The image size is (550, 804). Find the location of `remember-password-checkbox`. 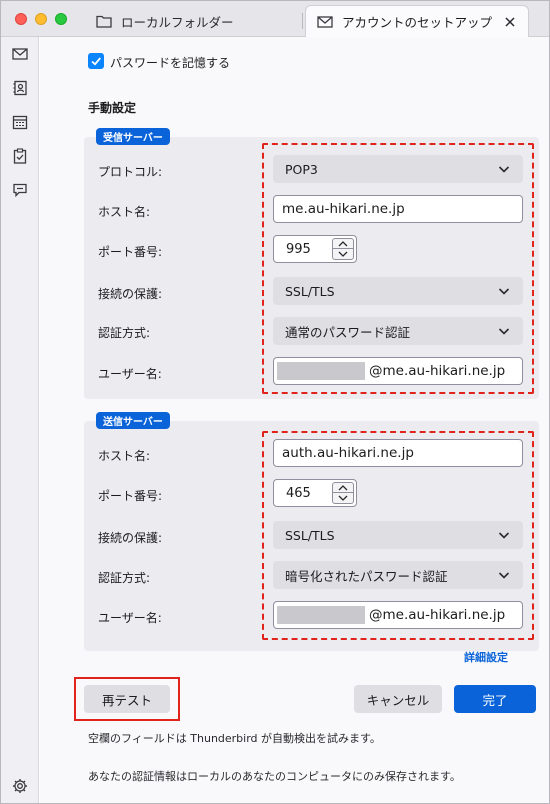

remember-password-checkbox is located at coordinates (96, 61).